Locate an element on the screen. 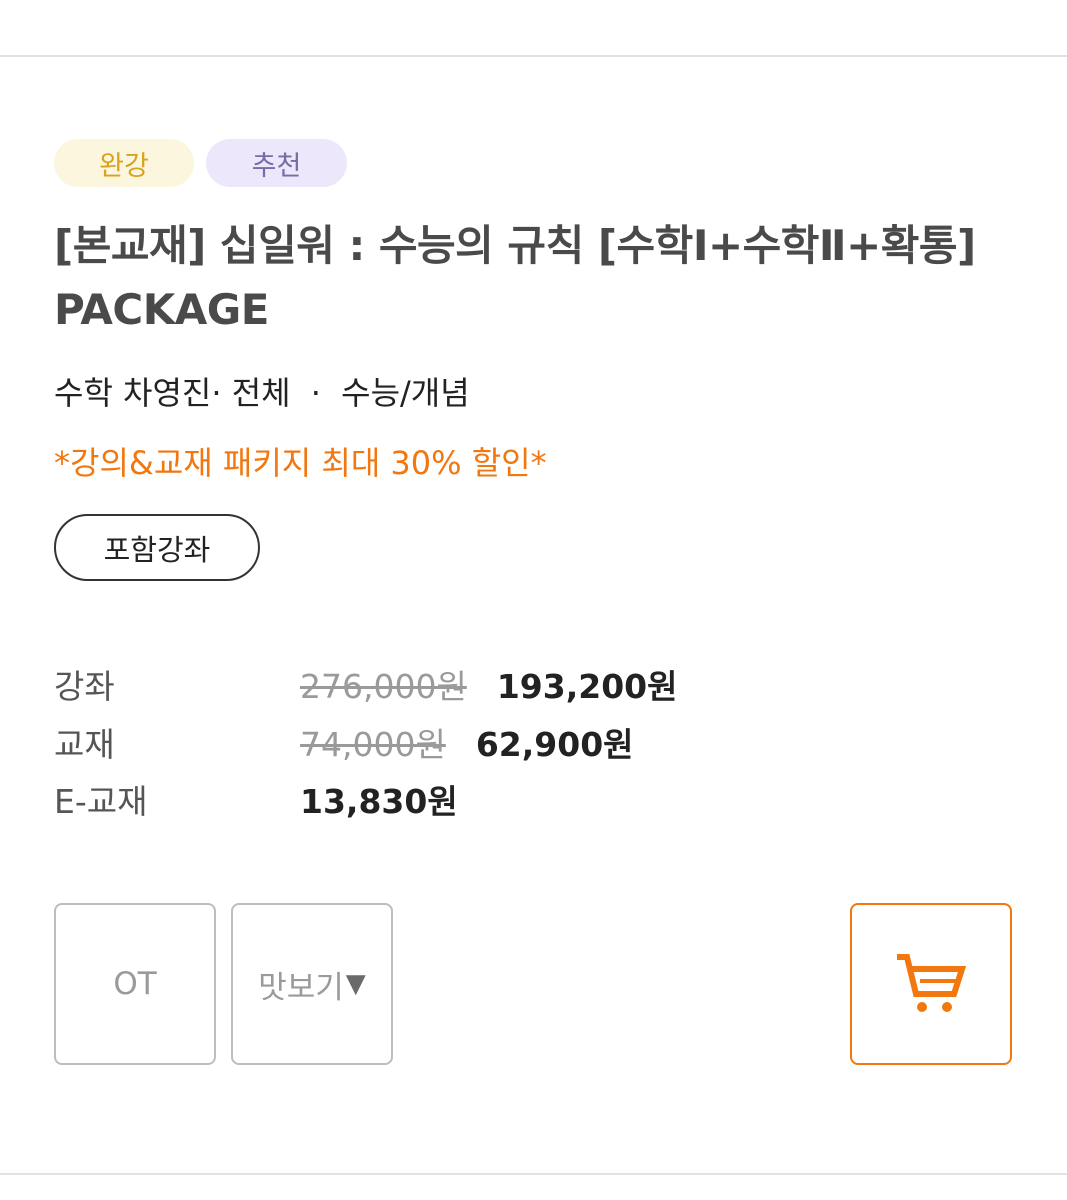  included-lectures-button: 포함강좌 is located at coordinates (157, 547).